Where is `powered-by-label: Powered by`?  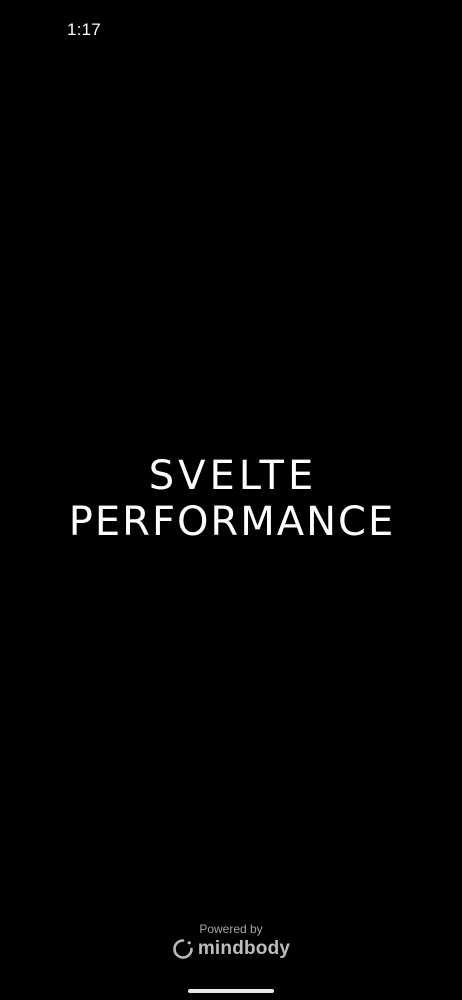
powered-by-label: Powered by is located at coordinates (231, 929).